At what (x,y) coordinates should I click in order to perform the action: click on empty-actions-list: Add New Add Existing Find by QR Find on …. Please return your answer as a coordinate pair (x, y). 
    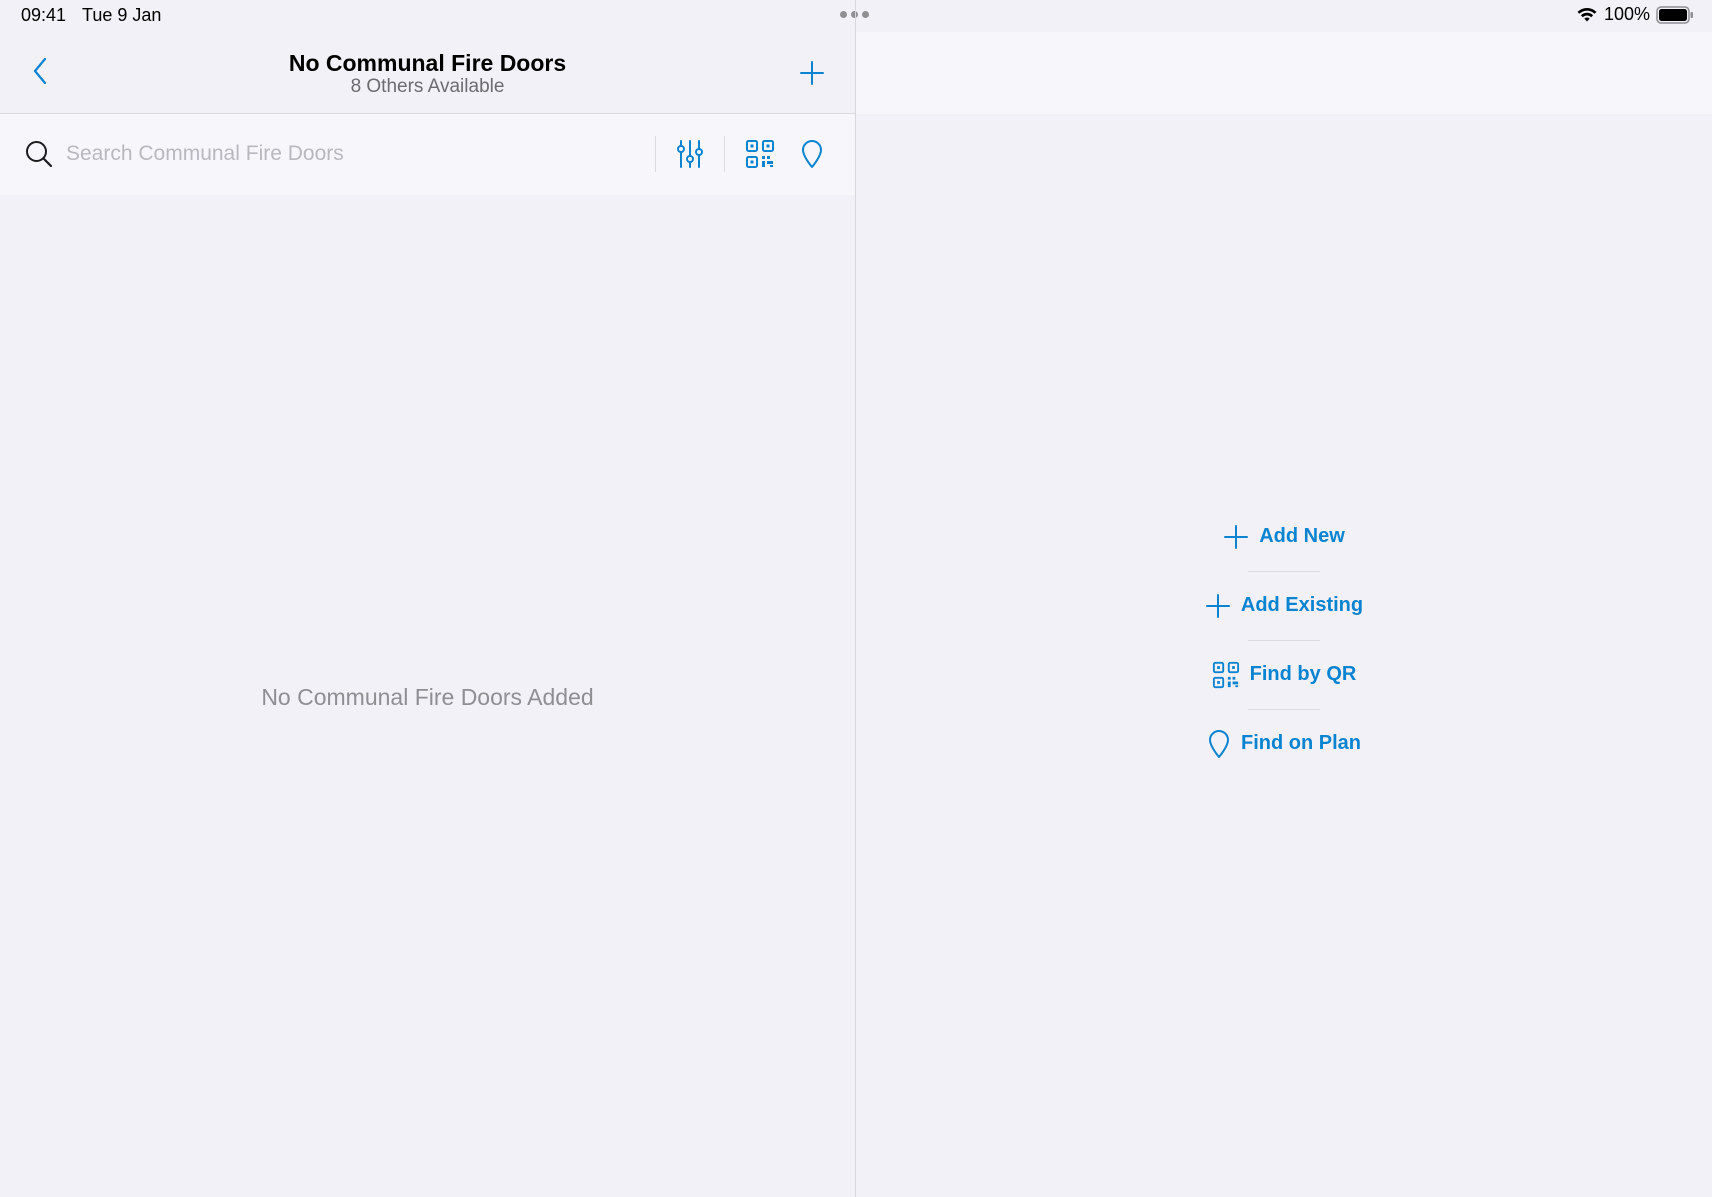
    Looking at the image, I should click on (1284, 640).